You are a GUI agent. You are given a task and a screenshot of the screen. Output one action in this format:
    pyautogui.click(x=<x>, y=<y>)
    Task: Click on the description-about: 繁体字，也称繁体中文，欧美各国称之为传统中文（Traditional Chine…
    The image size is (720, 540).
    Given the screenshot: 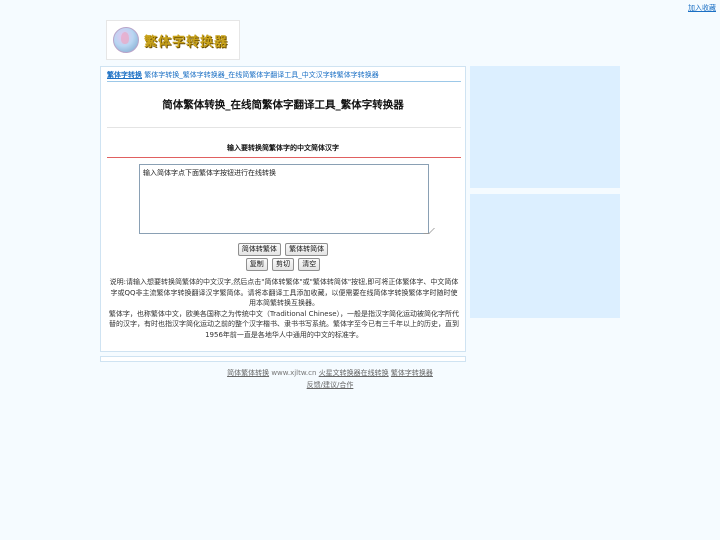 What is the action you would take?
    pyautogui.click(x=284, y=324)
    